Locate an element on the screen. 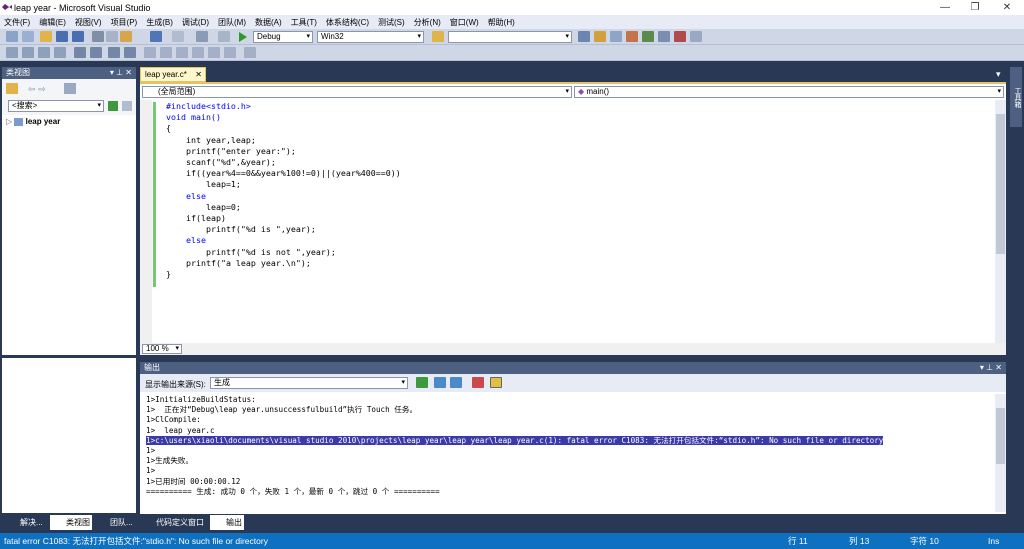 Image resolution: width=1024 pixels, height=549 pixels. complete-word-icon is located at coordinates (60, 52).